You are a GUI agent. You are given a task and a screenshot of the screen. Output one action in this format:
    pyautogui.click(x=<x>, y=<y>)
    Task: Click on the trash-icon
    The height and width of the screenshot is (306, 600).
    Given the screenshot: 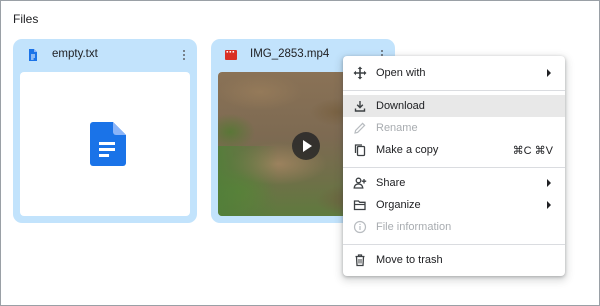 What is the action you would take?
    pyautogui.click(x=360, y=260)
    